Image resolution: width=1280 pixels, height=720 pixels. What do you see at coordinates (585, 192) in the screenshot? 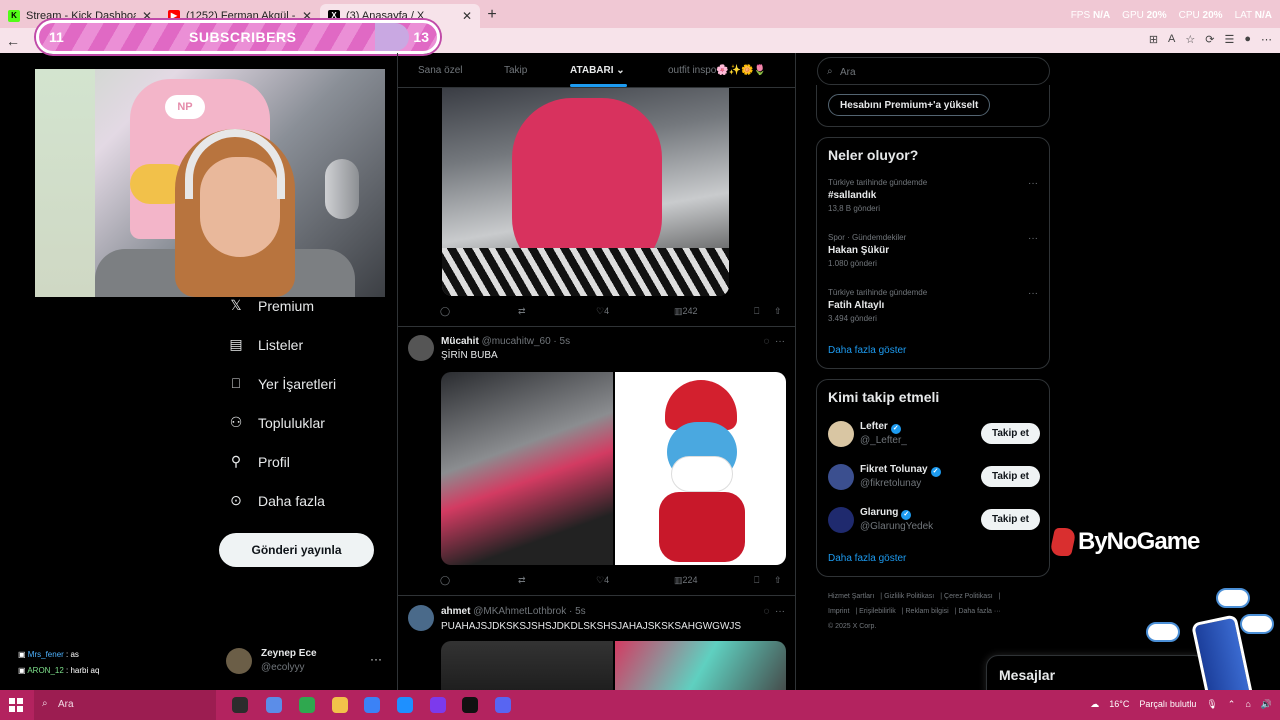
I see `post-media-image` at bounding box center [585, 192].